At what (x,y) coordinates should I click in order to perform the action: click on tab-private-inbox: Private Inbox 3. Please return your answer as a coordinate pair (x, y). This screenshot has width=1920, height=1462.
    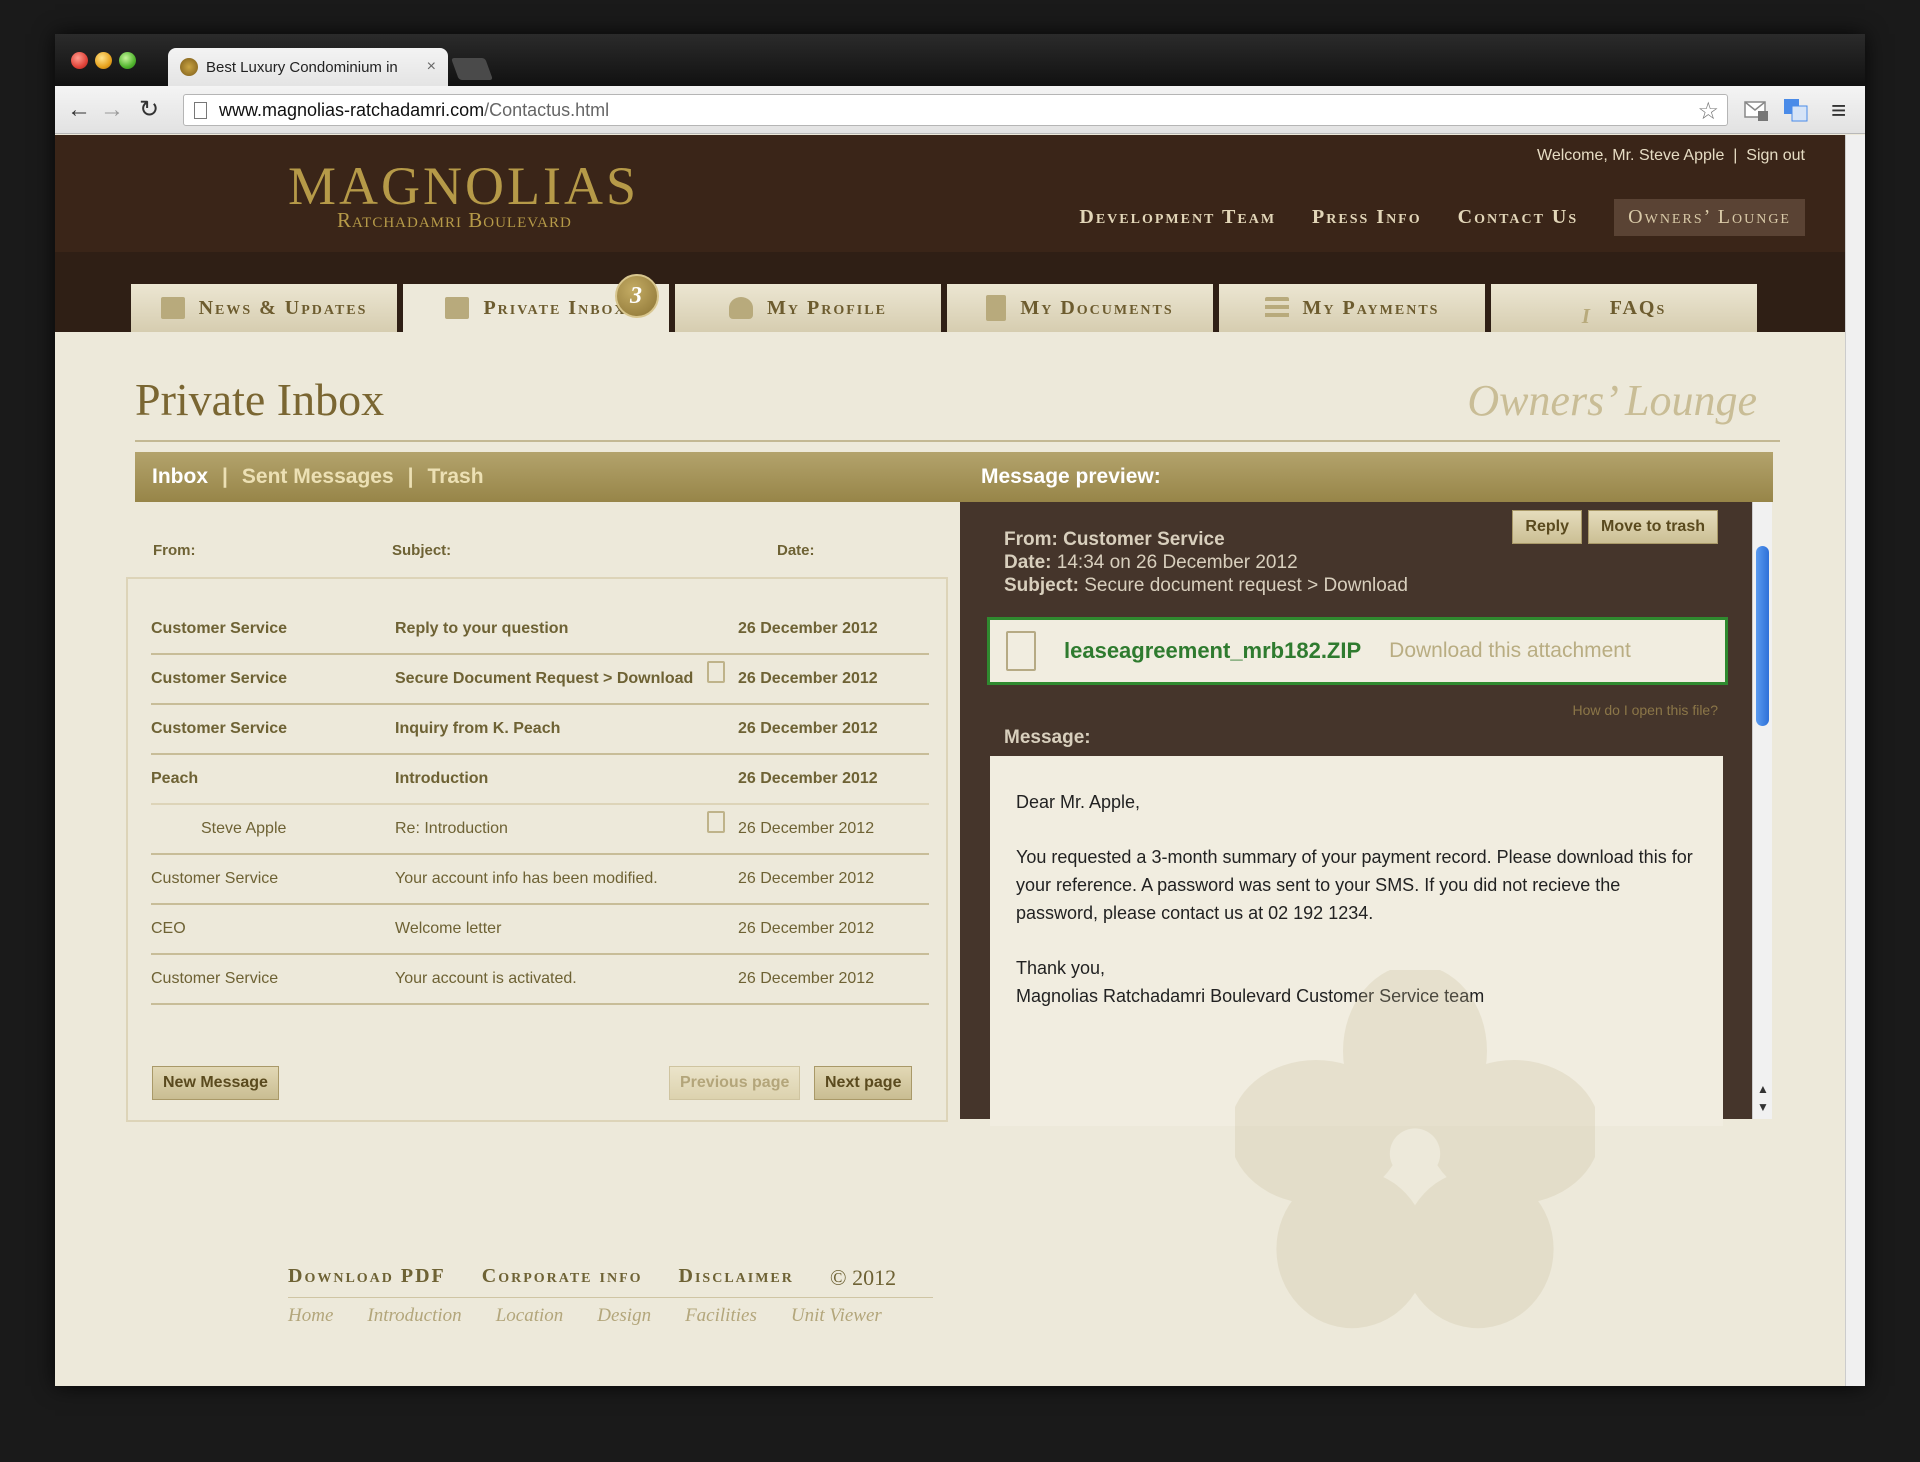
    Looking at the image, I should click on (536, 303).